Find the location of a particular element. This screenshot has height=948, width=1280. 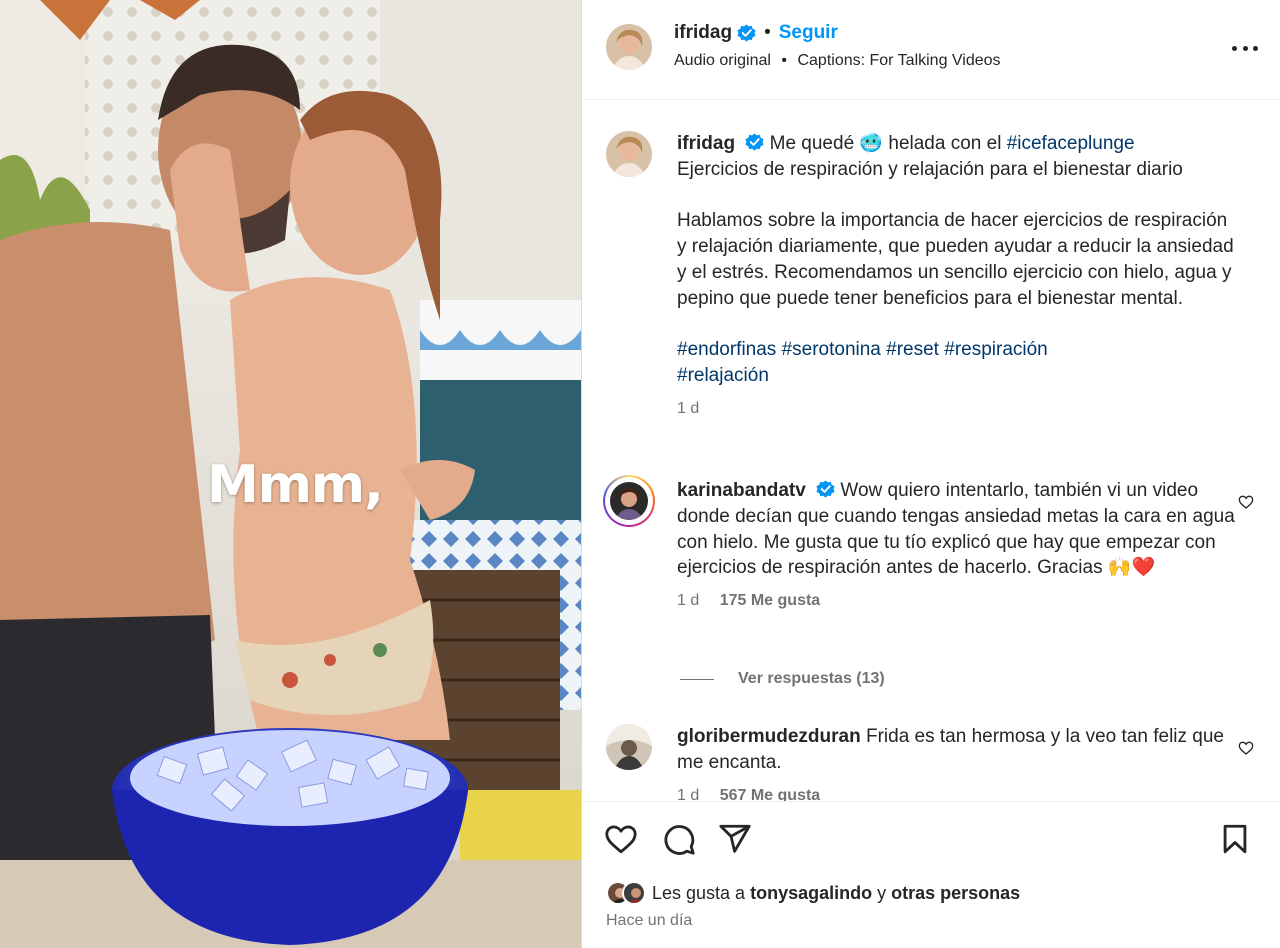

video-caption-overlay: Mmm, is located at coordinates (295, 485).